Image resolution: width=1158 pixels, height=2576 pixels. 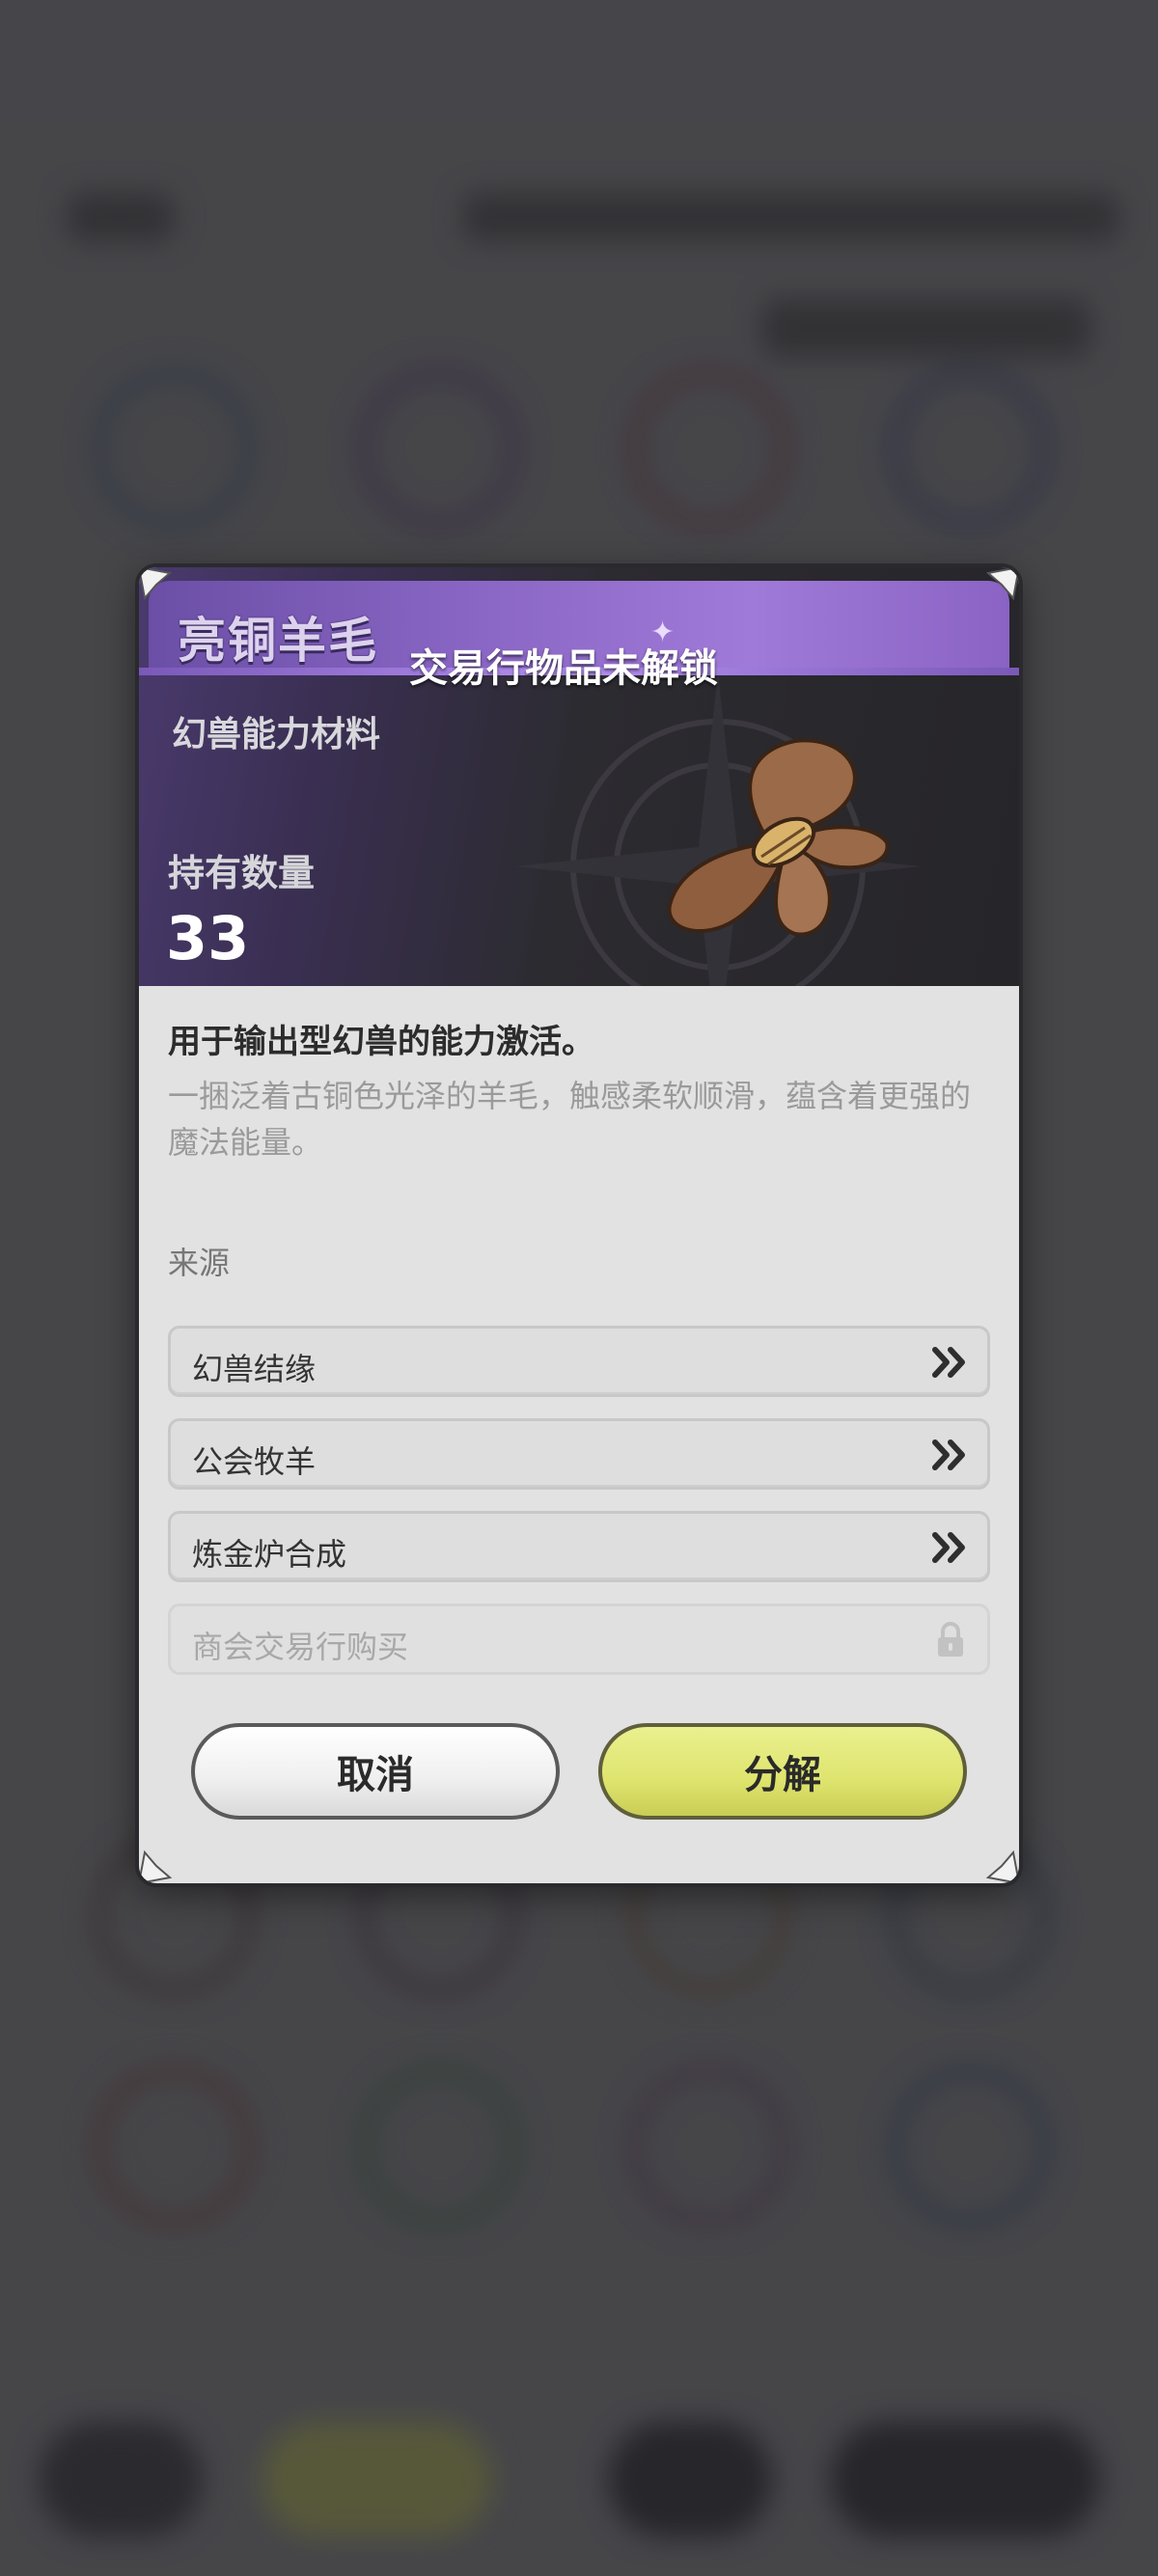 I want to click on decompose-button: 分解, so click(x=782, y=1772).